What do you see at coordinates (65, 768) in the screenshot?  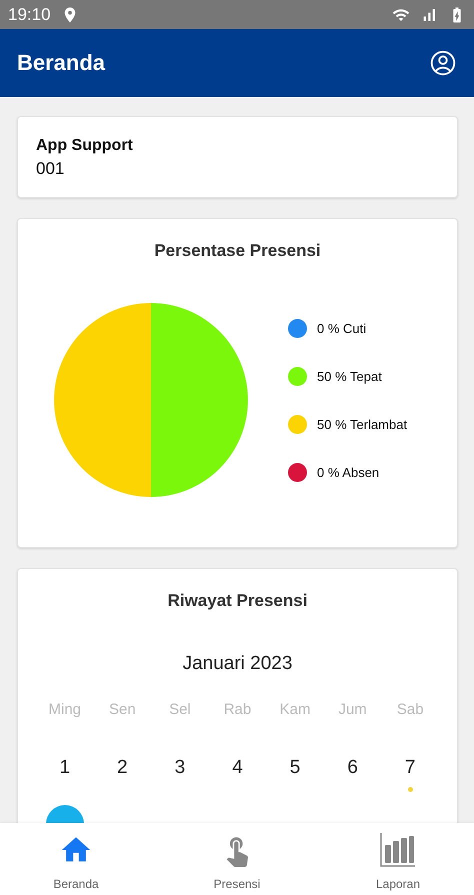 I see `calendar-day: 1` at bounding box center [65, 768].